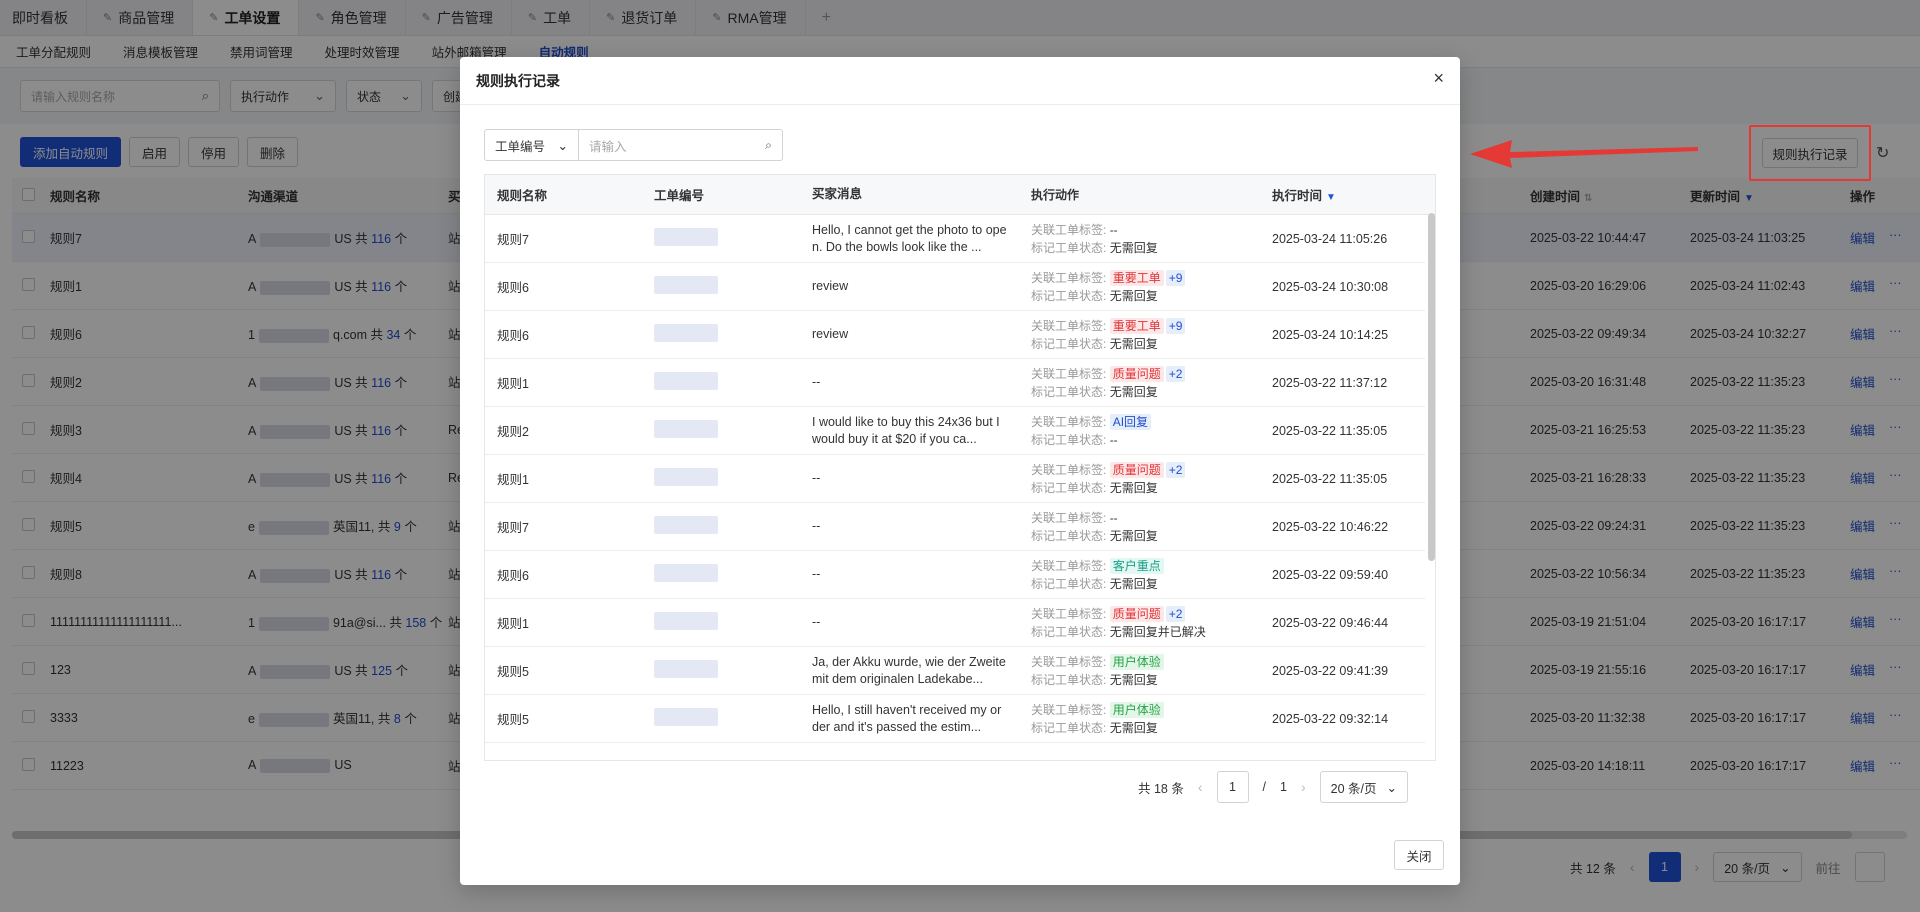 The width and height of the screenshot is (1920, 912). What do you see at coordinates (1136, 565) in the screenshot?
I see `ticket-tag: 客户重点` at bounding box center [1136, 565].